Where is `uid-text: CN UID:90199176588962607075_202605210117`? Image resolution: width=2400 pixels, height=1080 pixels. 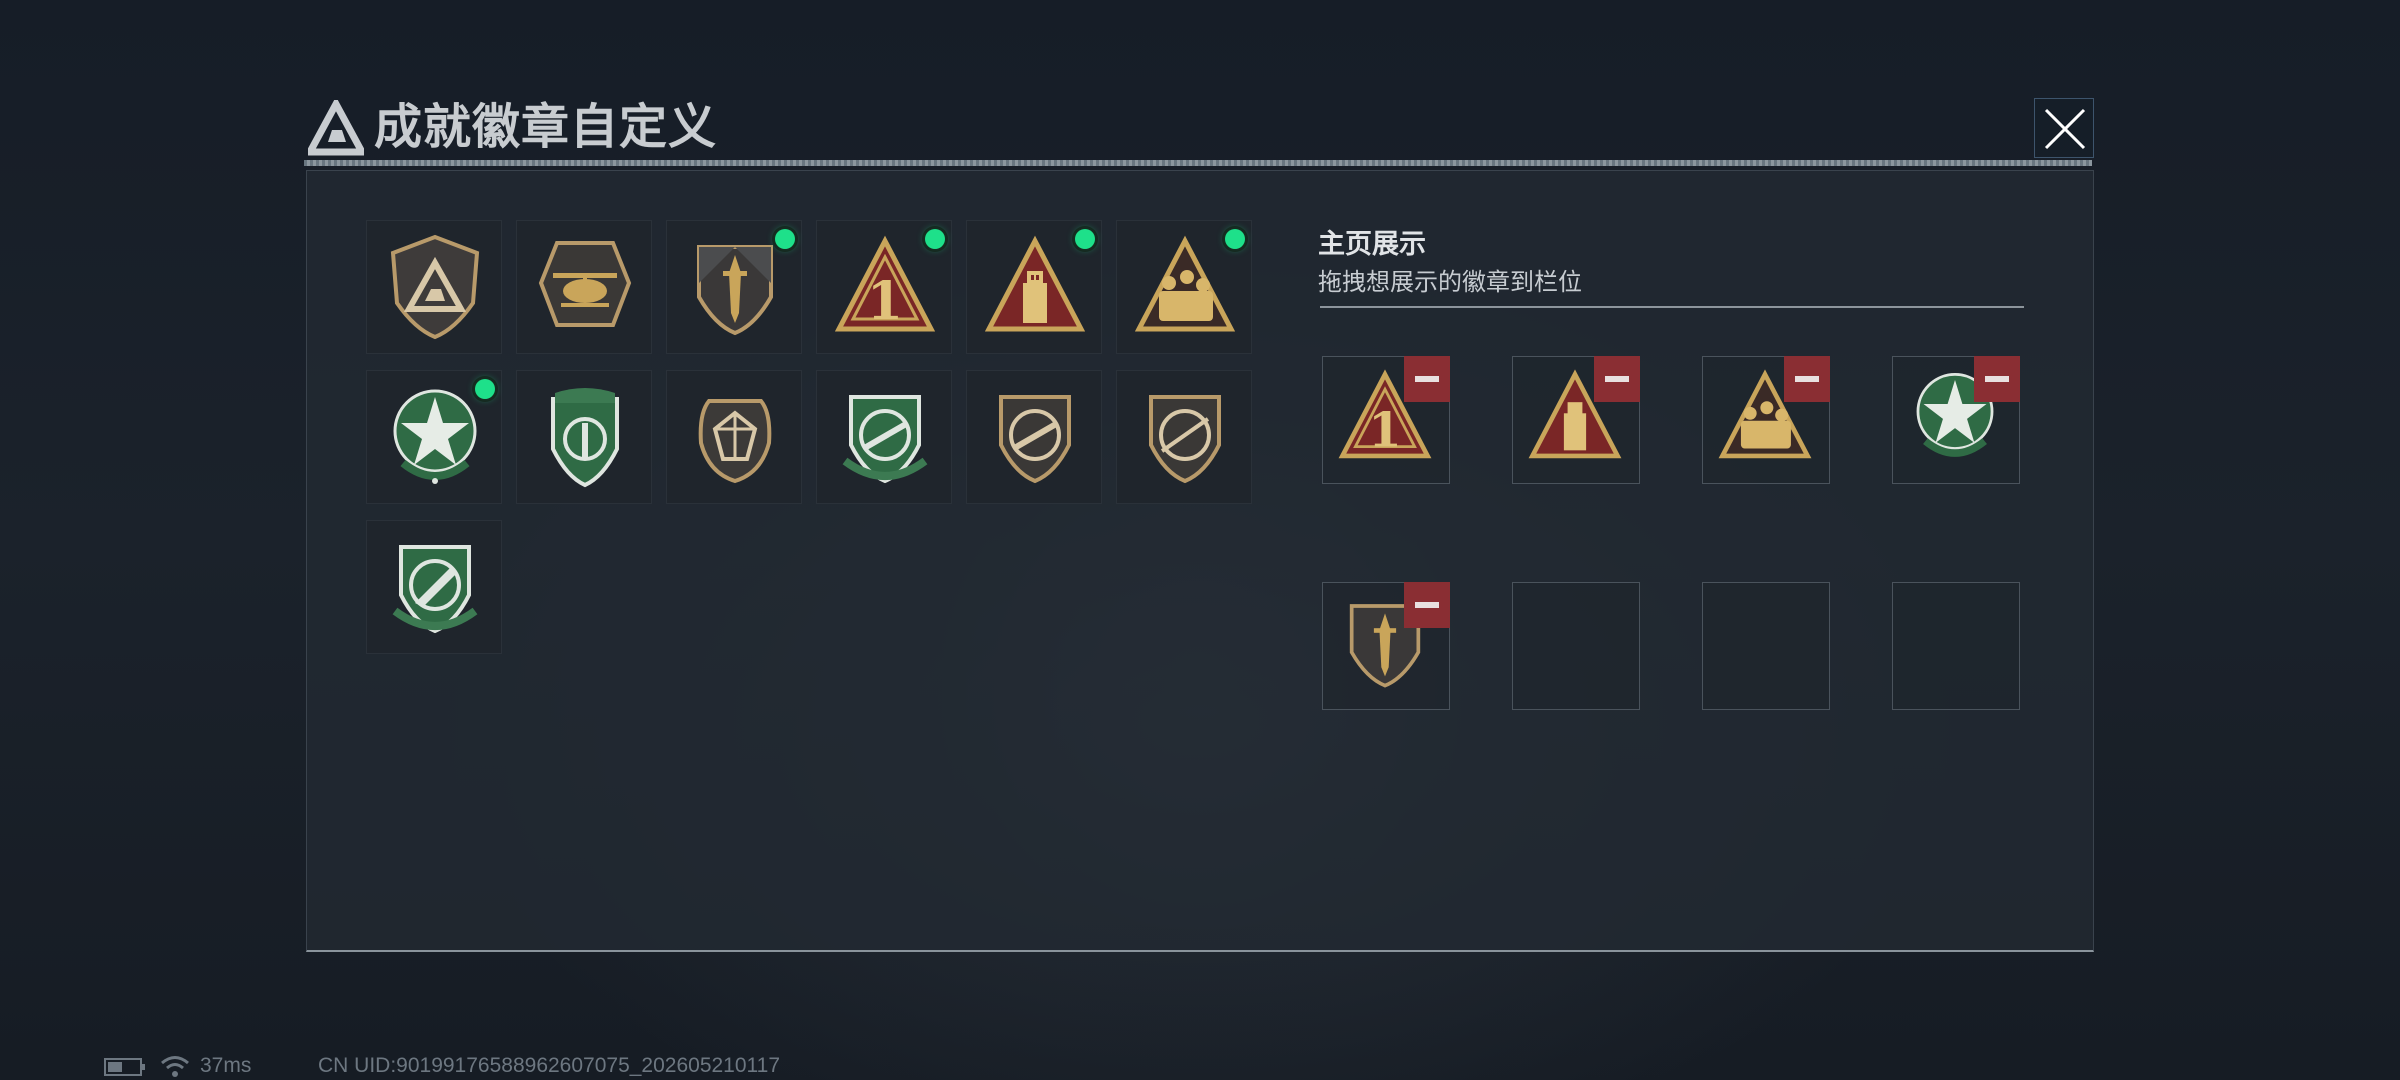
uid-text: CN UID:90199176588962607075_202605210117 is located at coordinates (549, 1065).